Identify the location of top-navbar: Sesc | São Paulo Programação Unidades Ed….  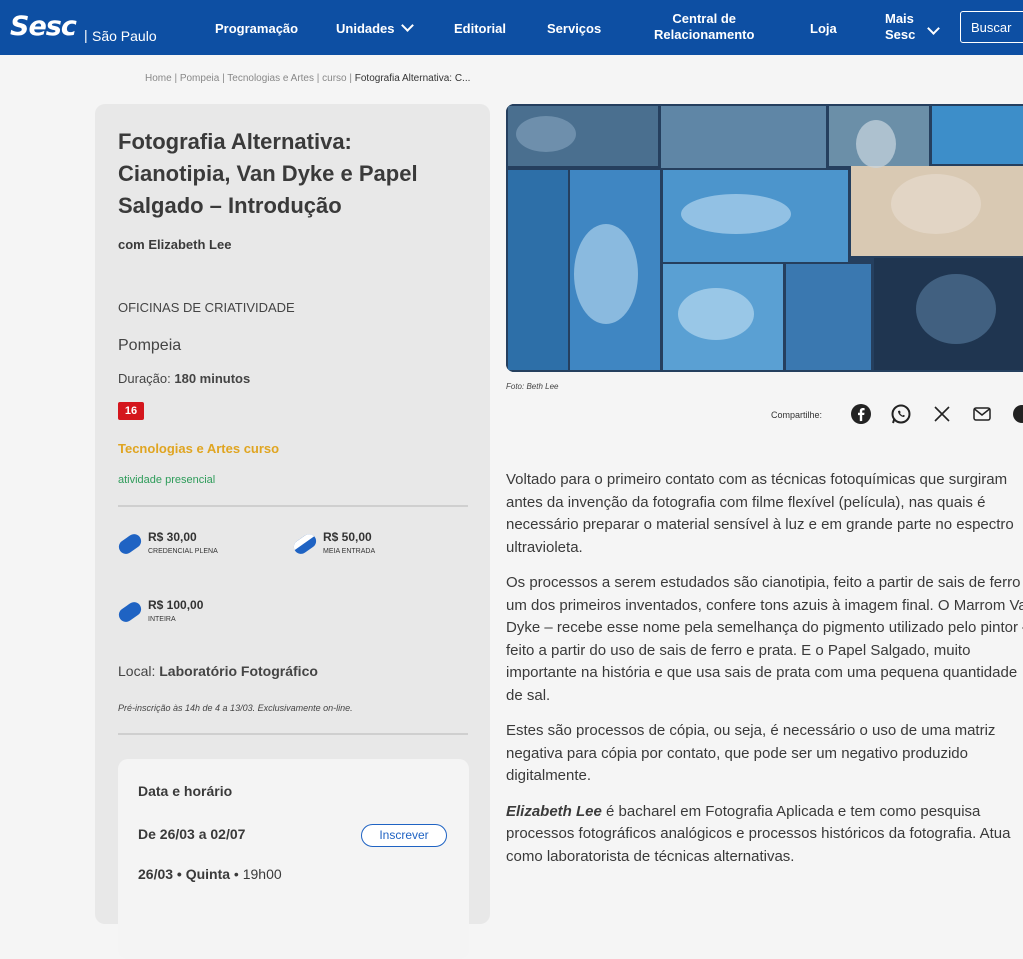
(511, 27).